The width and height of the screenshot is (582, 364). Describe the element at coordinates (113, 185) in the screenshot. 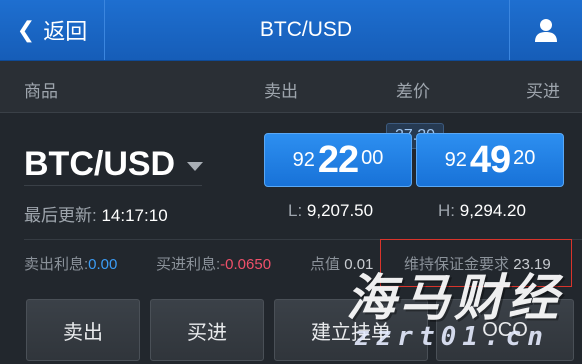

I see `symbol-underline` at that location.